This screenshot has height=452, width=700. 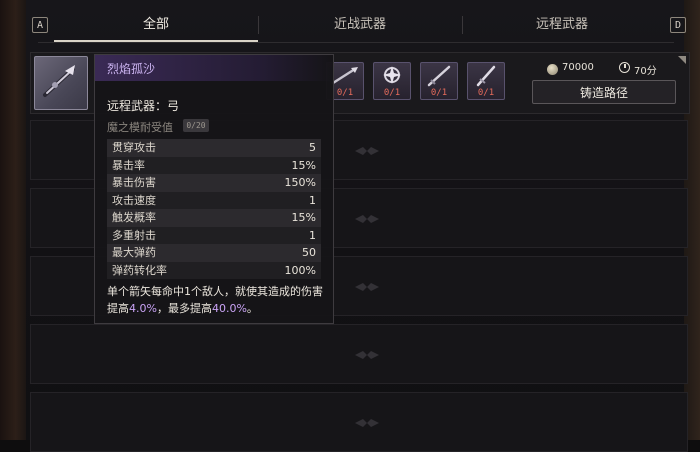 What do you see at coordinates (645, 71) in the screenshot?
I see `forge-time: 70分` at bounding box center [645, 71].